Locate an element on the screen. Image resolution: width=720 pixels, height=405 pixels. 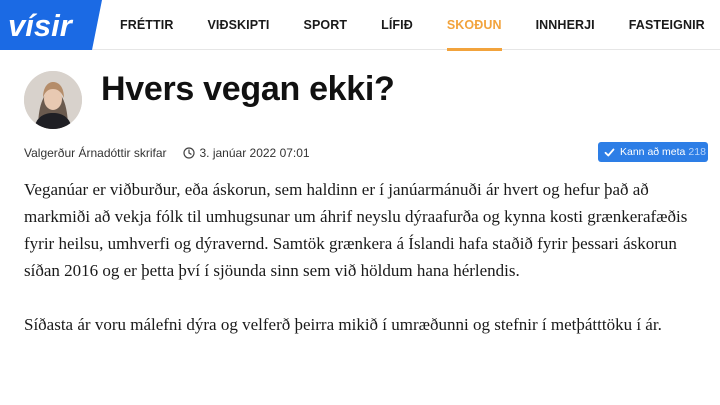
visir-logo: vísir is located at coordinates (51, 25).